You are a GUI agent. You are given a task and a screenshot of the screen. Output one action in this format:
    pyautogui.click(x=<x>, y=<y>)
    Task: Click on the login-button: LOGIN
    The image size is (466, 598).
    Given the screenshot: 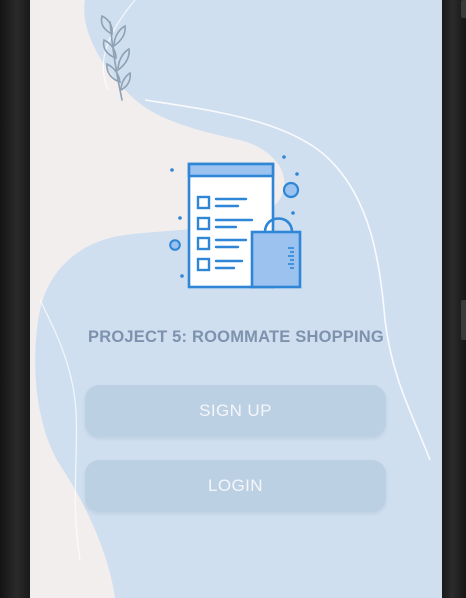 What is the action you would take?
    pyautogui.click(x=235, y=486)
    